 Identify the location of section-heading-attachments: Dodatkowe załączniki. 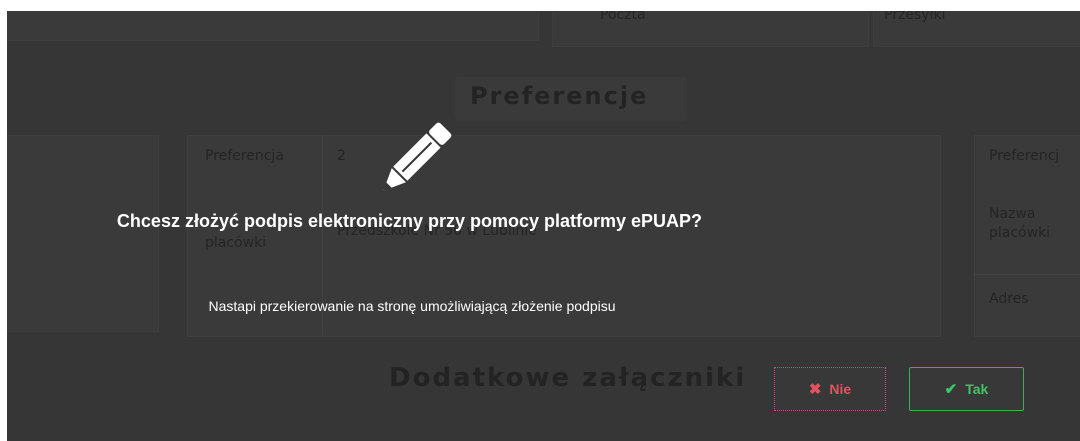
(568, 378).